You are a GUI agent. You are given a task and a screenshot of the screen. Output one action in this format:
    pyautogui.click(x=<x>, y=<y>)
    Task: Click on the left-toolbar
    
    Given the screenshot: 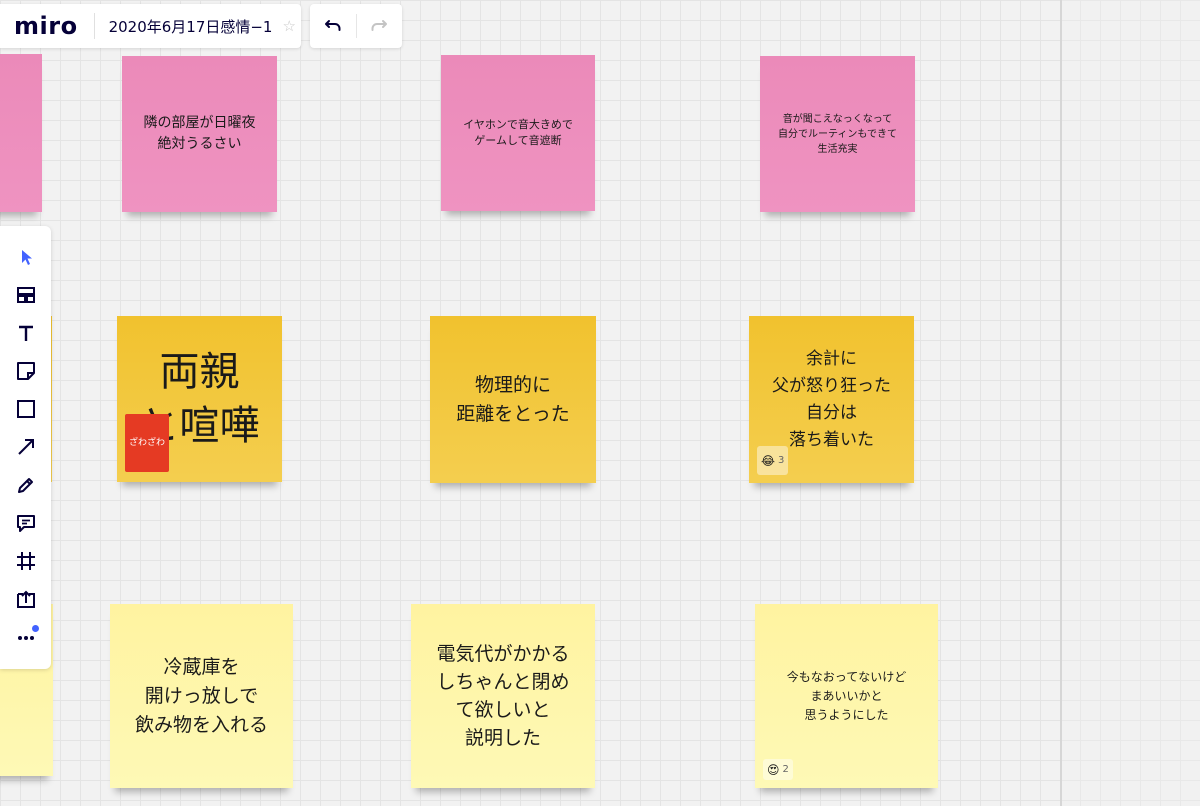 What is the action you would take?
    pyautogui.click(x=25, y=447)
    